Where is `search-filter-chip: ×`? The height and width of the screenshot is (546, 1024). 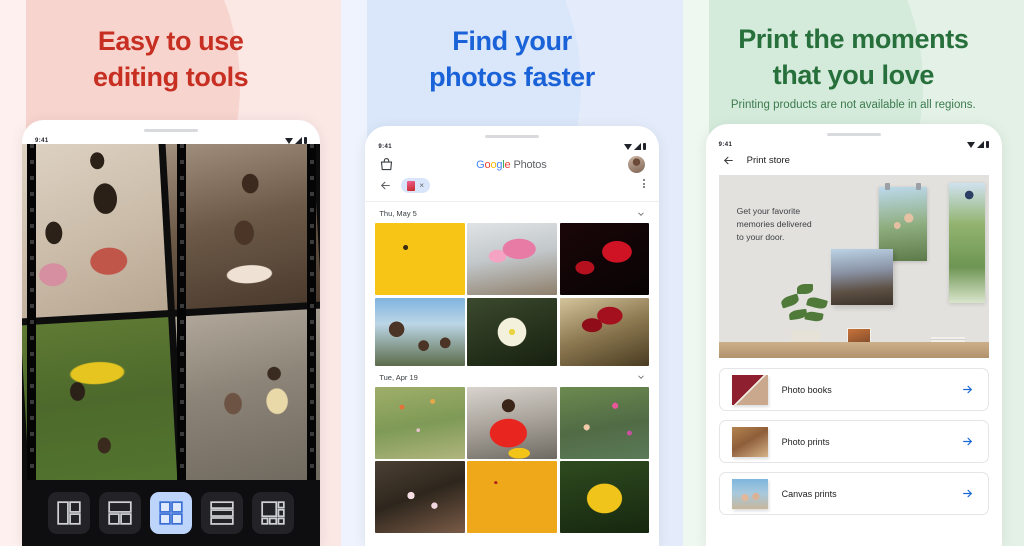
search-filter-chip: × is located at coordinates (415, 185).